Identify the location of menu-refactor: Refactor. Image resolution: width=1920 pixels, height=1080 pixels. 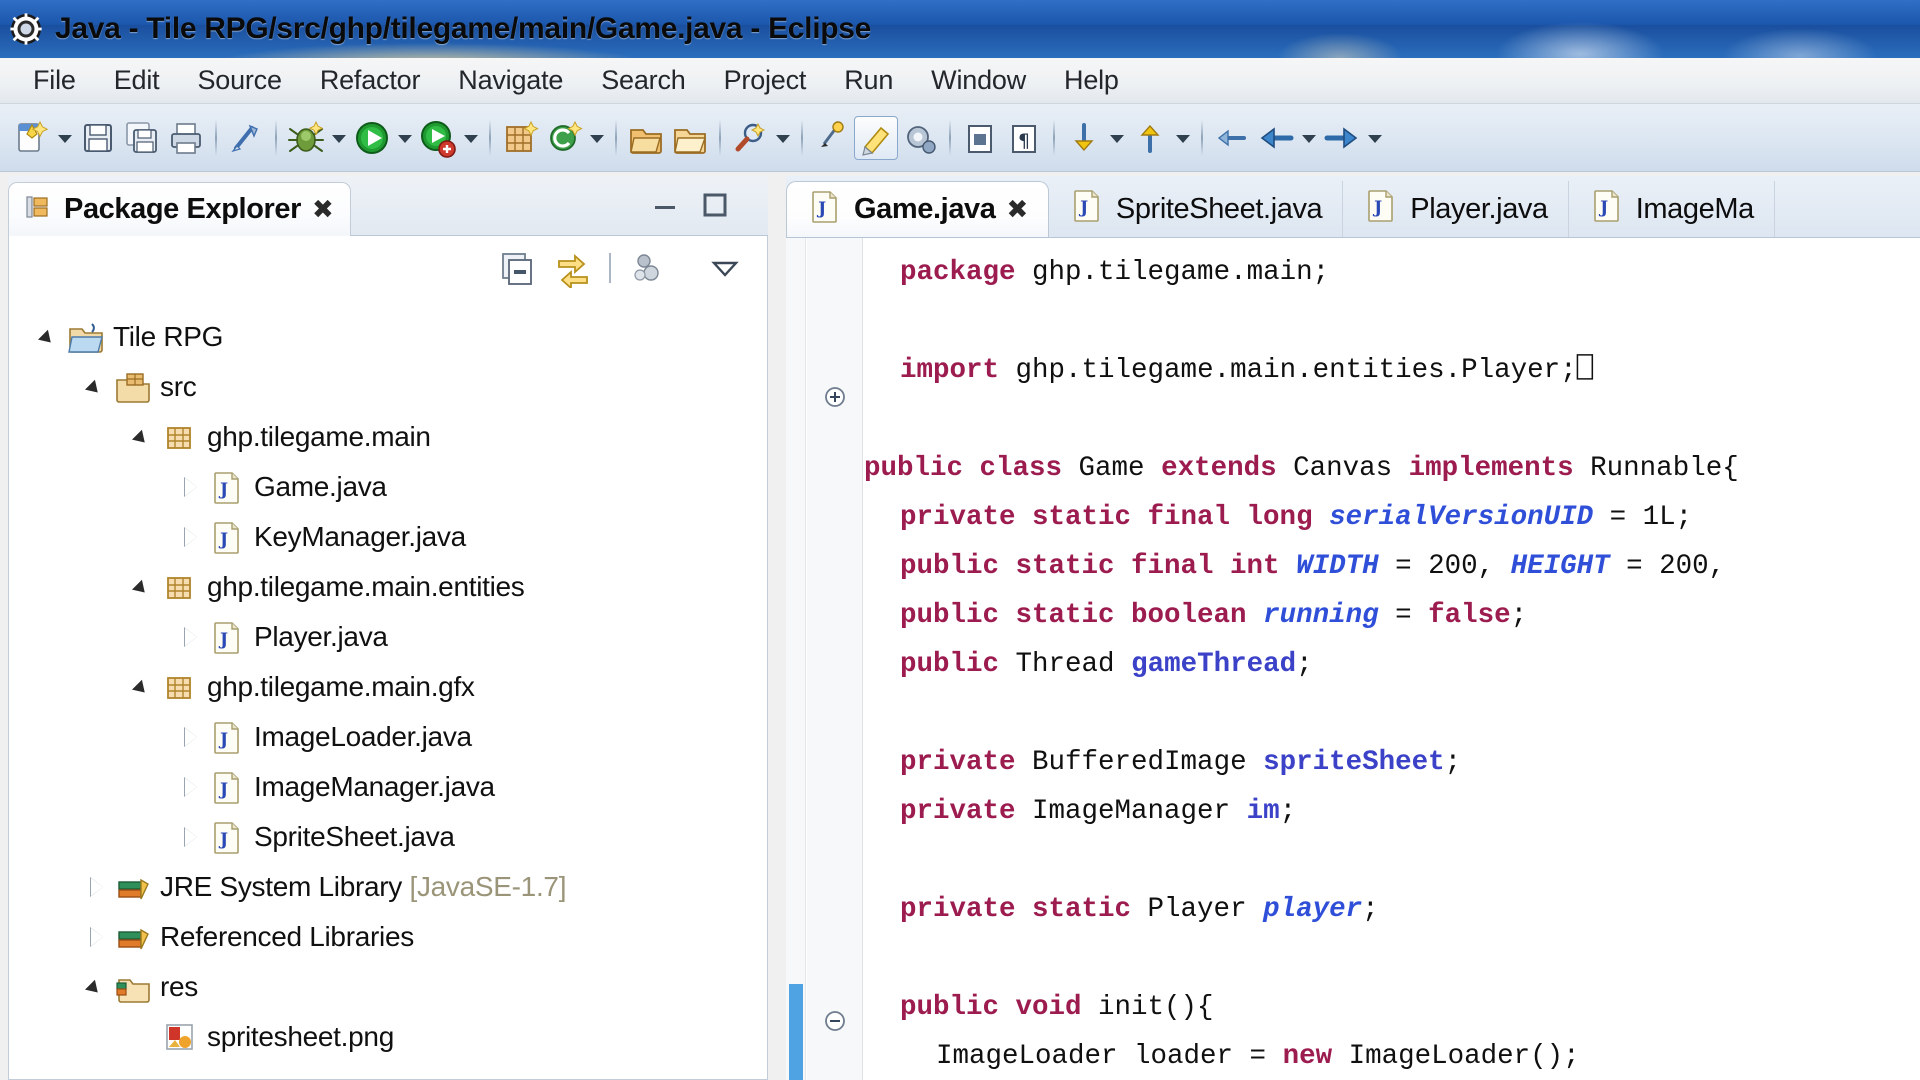
(370, 80).